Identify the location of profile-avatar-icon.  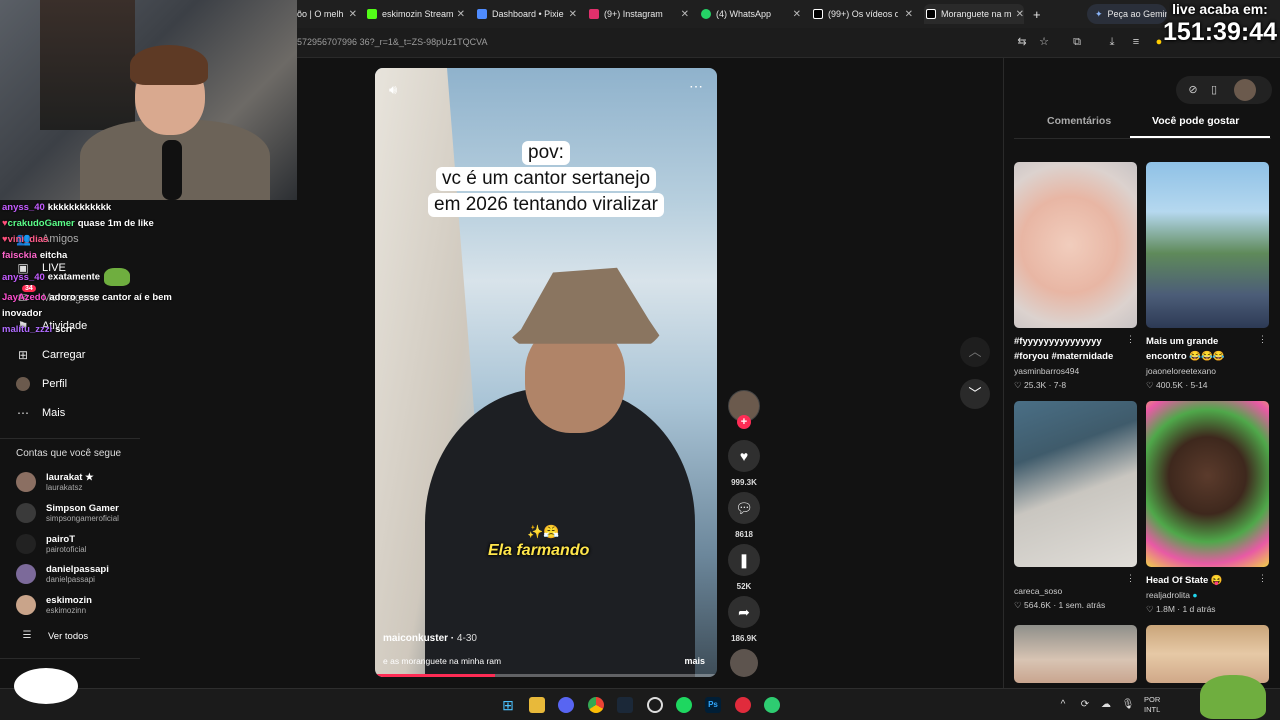
(23, 384).